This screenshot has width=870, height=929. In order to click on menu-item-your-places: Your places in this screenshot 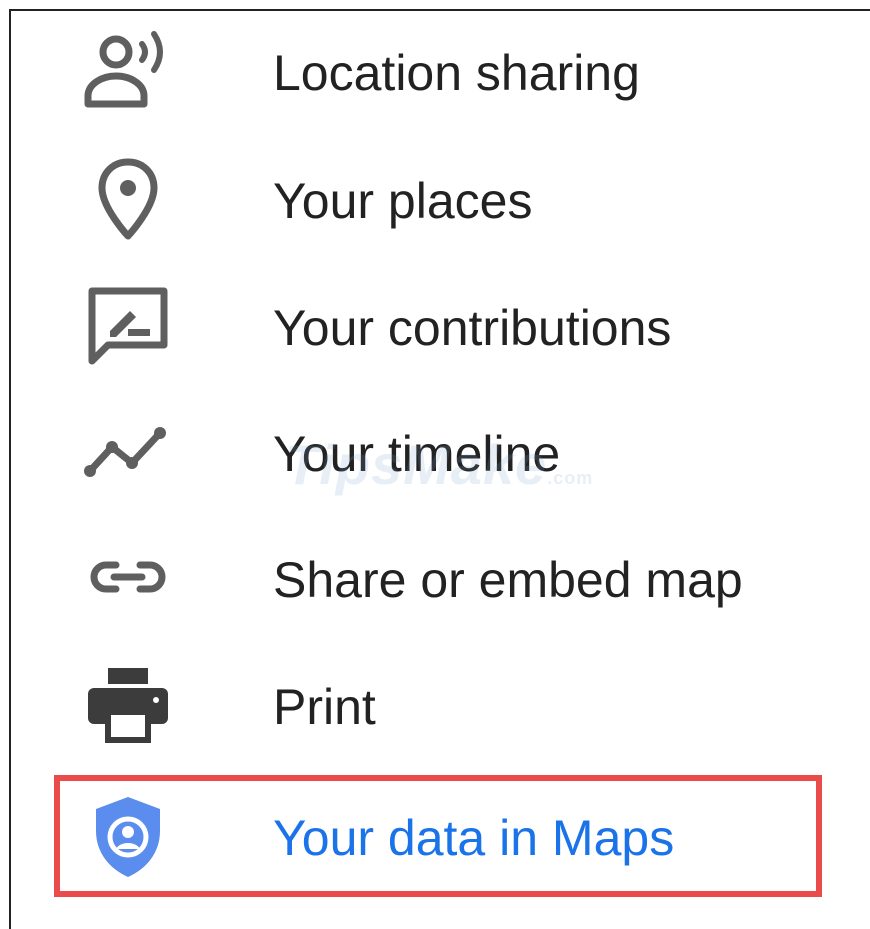, I will do `click(435, 200)`.